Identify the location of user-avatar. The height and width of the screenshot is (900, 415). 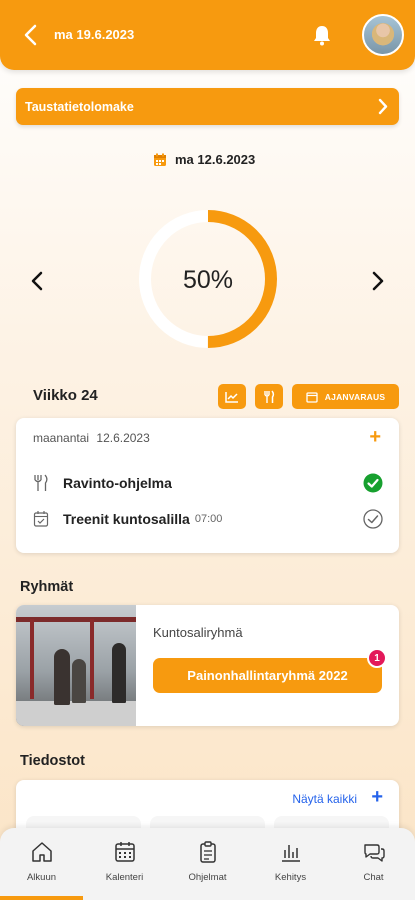
(383, 35).